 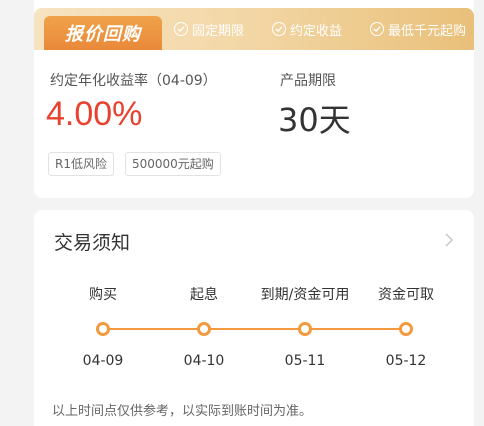 I want to click on feature-item: 约定收益, so click(x=306, y=29).